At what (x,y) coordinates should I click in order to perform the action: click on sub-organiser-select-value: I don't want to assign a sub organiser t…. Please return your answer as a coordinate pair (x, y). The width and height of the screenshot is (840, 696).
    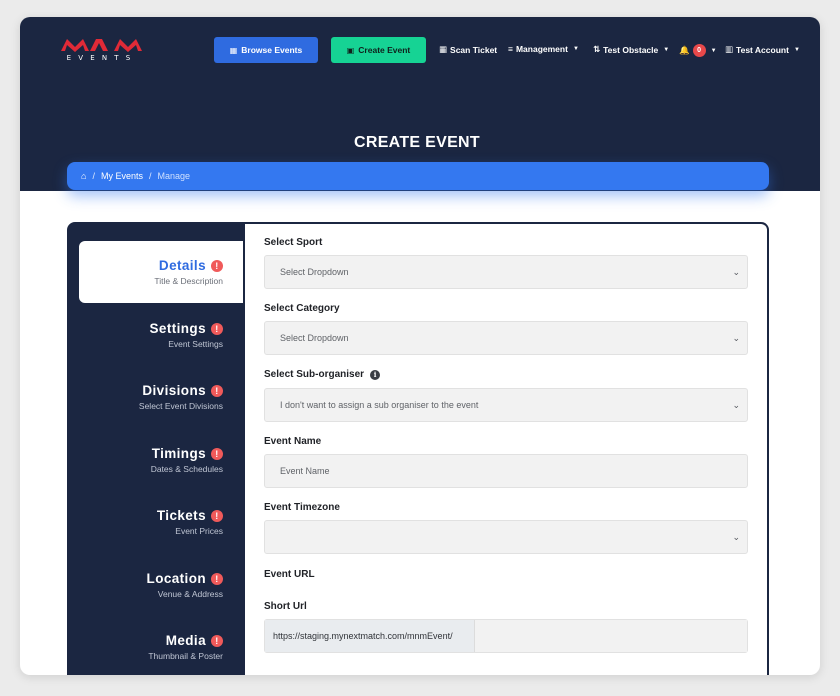
    Looking at the image, I should click on (379, 405).